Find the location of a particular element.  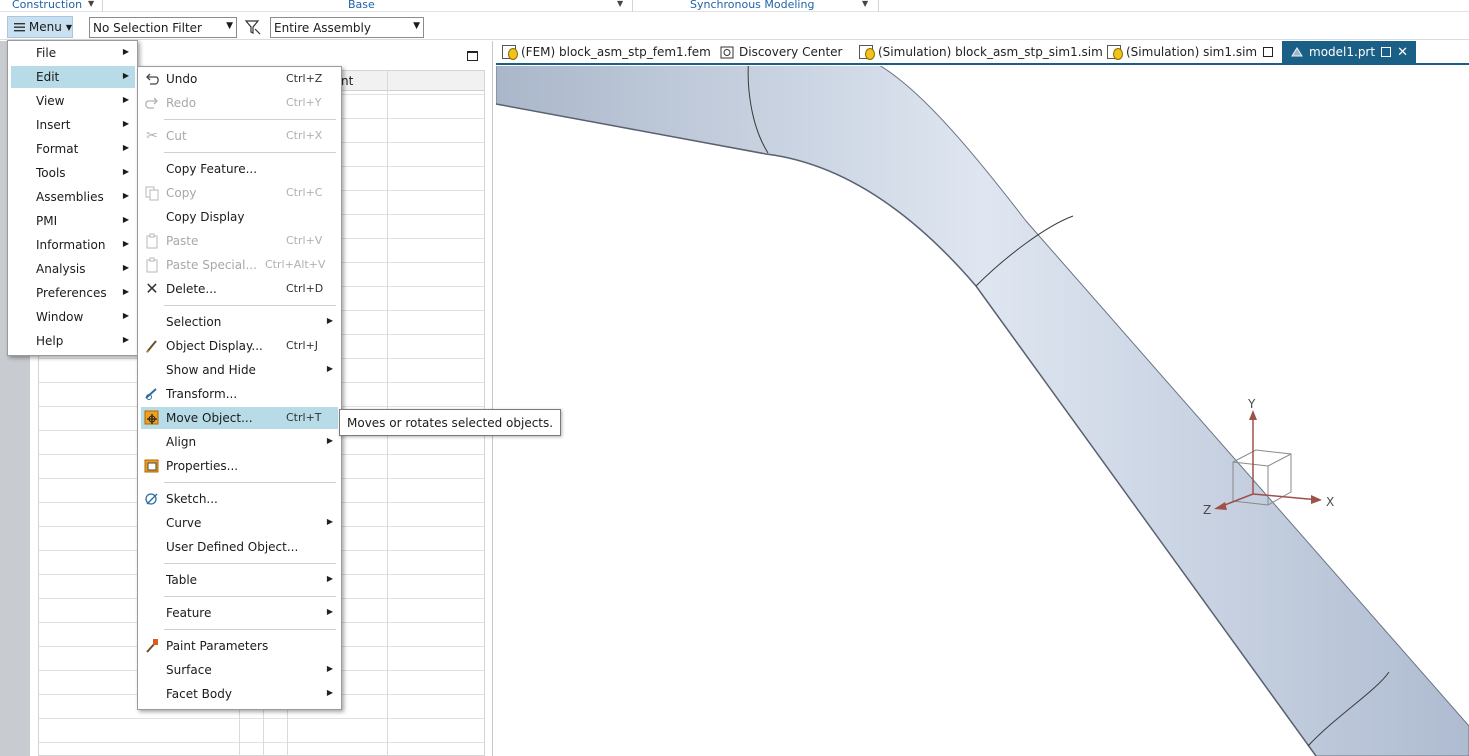

selection-scope-dropdown: Entire Assembly ▼ is located at coordinates (347, 27).